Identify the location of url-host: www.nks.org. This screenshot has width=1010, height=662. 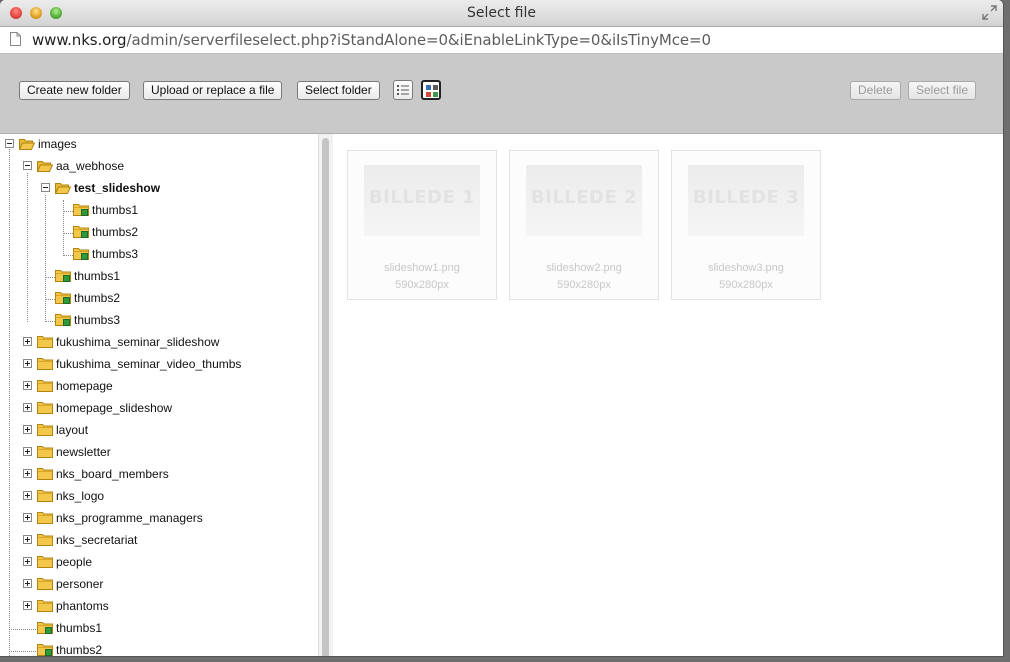
(79, 40).